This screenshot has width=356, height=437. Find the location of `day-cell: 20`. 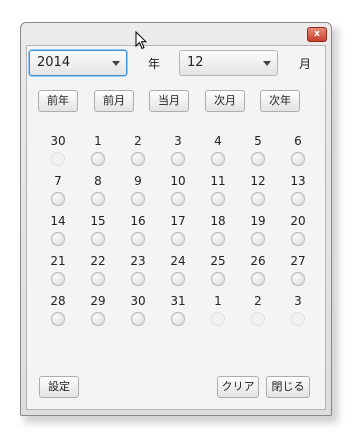

day-cell: 20 is located at coordinates (298, 230).